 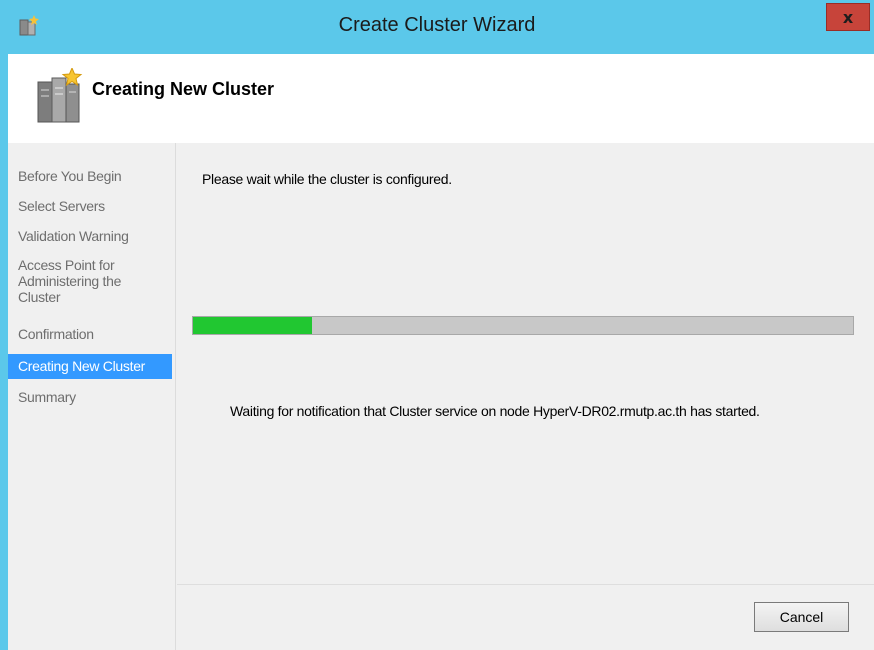 I want to click on window-title: Create Cluster Wizard, so click(x=437, y=25).